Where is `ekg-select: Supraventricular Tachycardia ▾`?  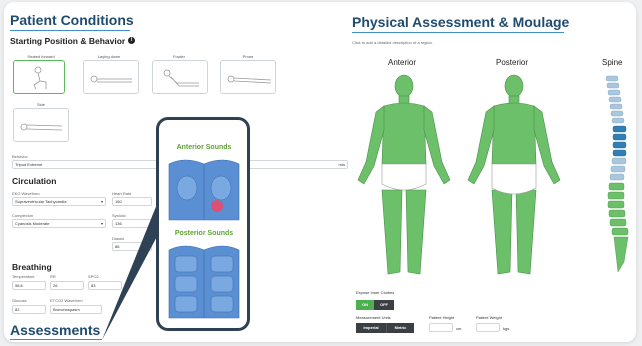 ekg-select: Supraventricular Tachycardia ▾ is located at coordinates (59, 201).